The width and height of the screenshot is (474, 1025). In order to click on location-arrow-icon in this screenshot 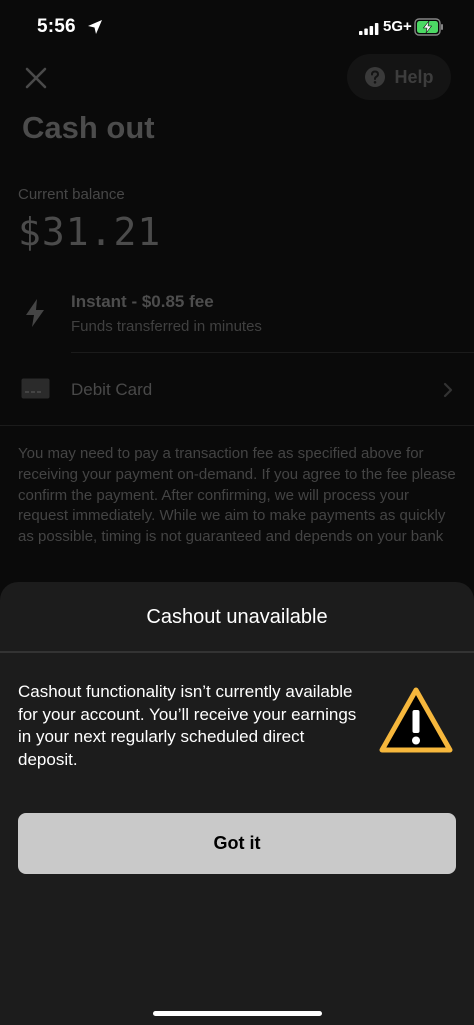, I will do `click(95, 27)`.